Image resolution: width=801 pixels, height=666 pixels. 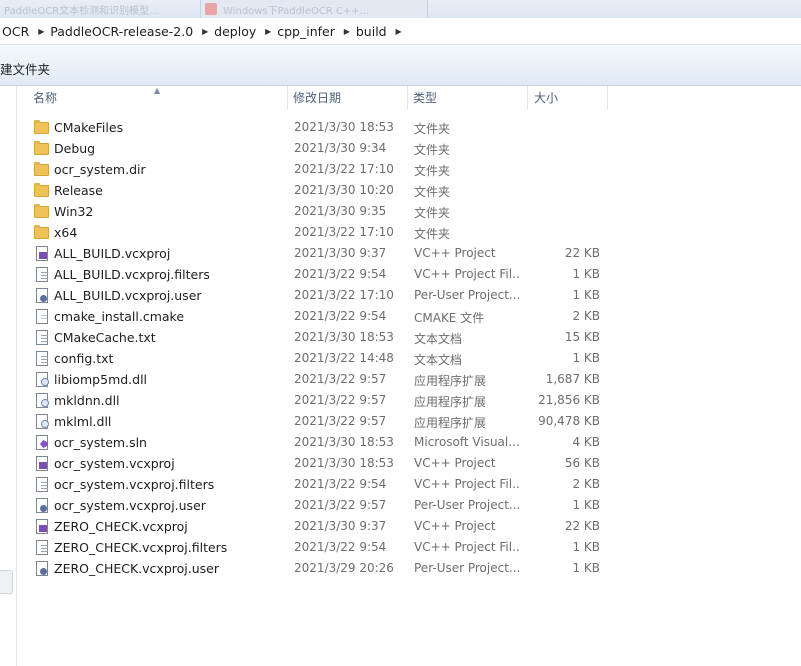 What do you see at coordinates (582, 337) in the screenshot?
I see `file-size: 15 KB` at bounding box center [582, 337].